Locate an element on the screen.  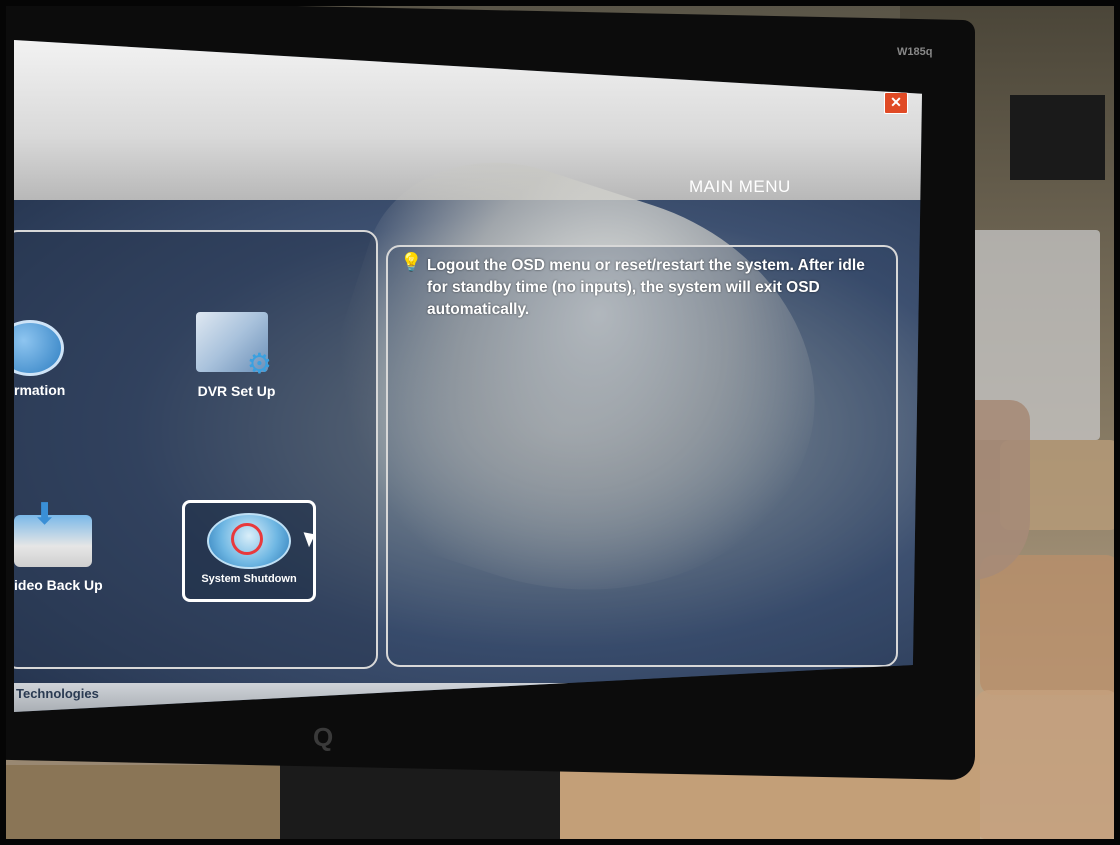
brand-logo: Q is located at coordinates (323, 737).